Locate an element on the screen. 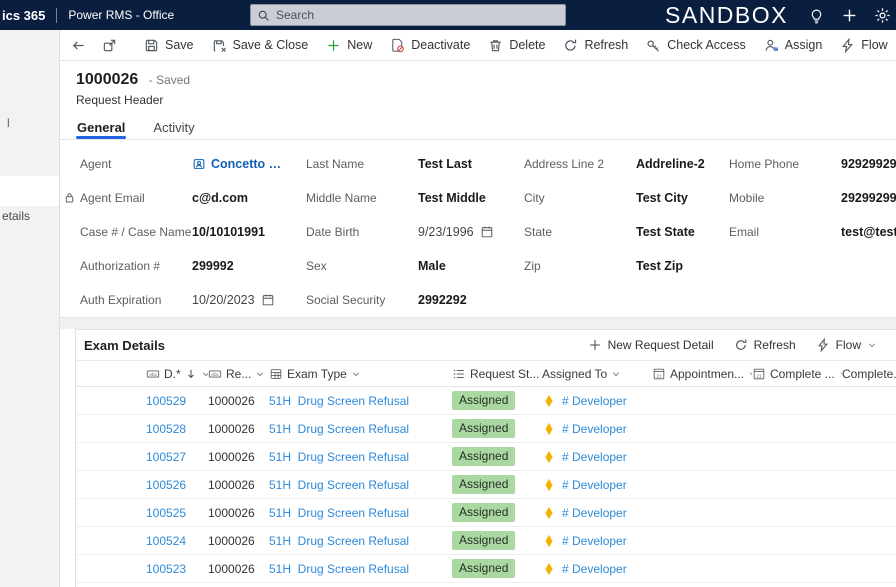 The height and width of the screenshot is (587, 896). new-request-detail-button: New Request Detail is located at coordinates (651, 345).